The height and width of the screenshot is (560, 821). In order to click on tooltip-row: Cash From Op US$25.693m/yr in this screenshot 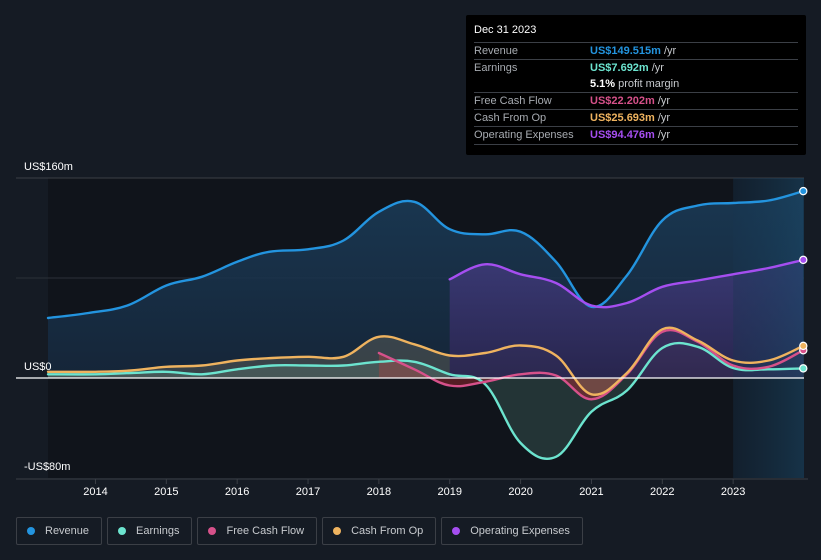, I will do `click(636, 117)`.